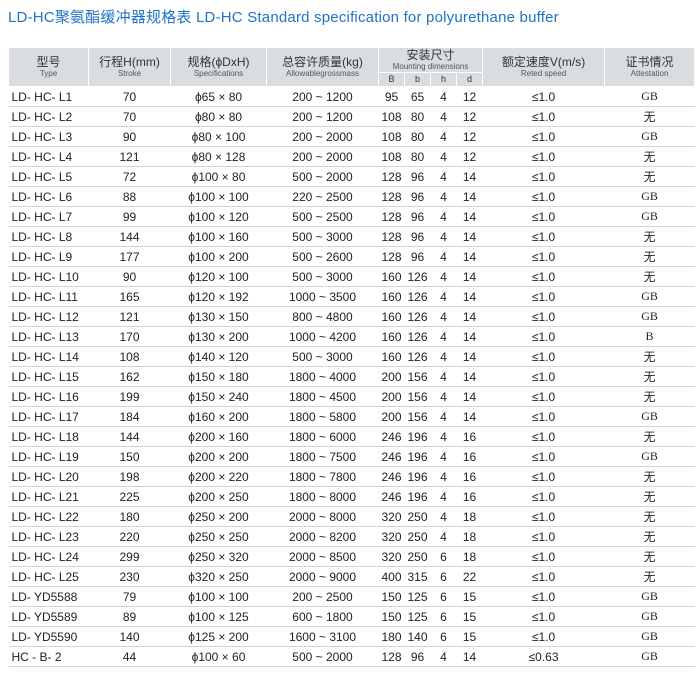 The image size is (700, 679). Describe the element at coordinates (48, 96) in the screenshot. I see `cell-model: LD- HC- L1` at that location.